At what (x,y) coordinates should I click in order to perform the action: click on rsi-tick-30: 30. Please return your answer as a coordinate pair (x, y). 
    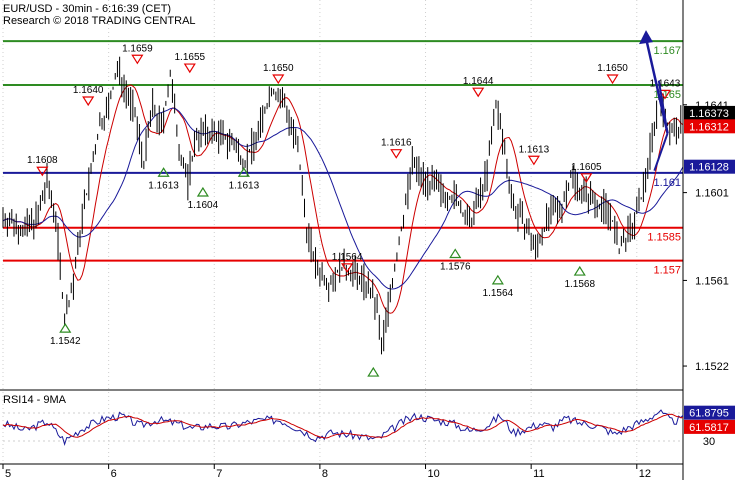
    Looking at the image, I should click on (709, 442).